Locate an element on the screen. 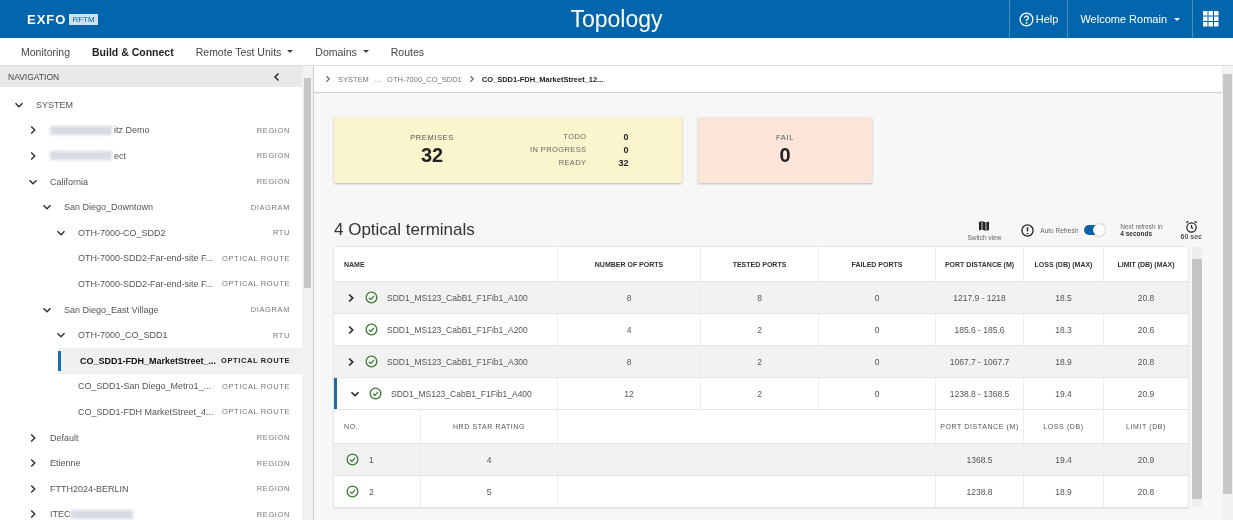 The image size is (1233, 520). table-row: SDD1_MS123_CabB1_F1Fib1_A300 8 2 0 1067.7 - 1067.7 18.9 20.8 is located at coordinates (761, 362).